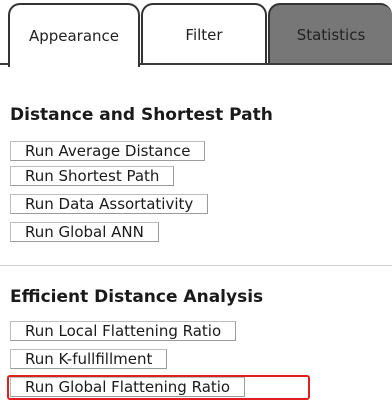  What do you see at coordinates (123, 331) in the screenshot?
I see `run-local-flattening-ratio-button: Run Local Flattening Ratio` at bounding box center [123, 331].